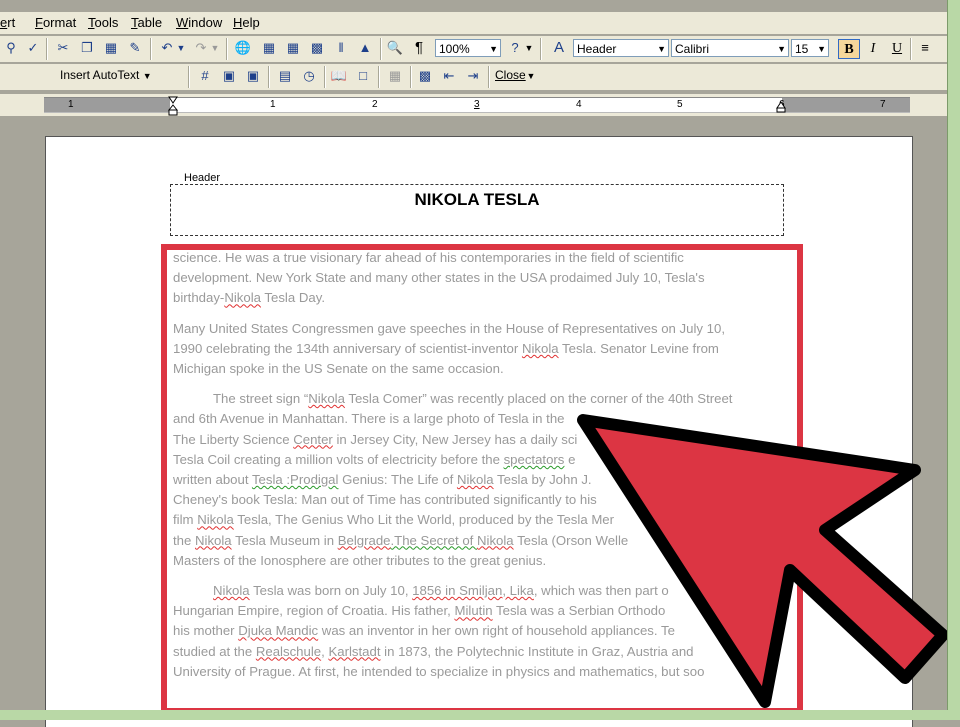  I want to click on insert-excel-icon: ▩, so click(317, 48).